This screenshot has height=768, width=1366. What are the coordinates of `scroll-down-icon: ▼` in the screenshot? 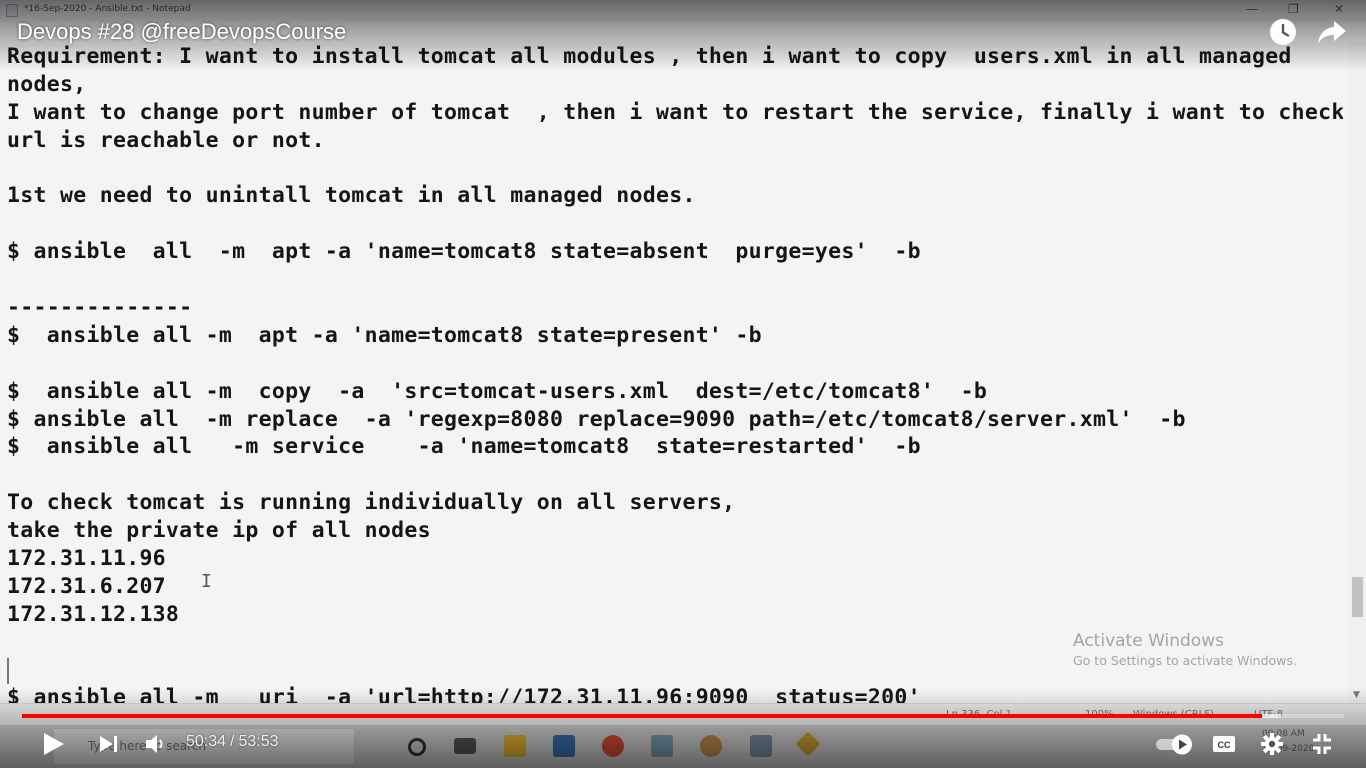 It's located at (1356, 695).